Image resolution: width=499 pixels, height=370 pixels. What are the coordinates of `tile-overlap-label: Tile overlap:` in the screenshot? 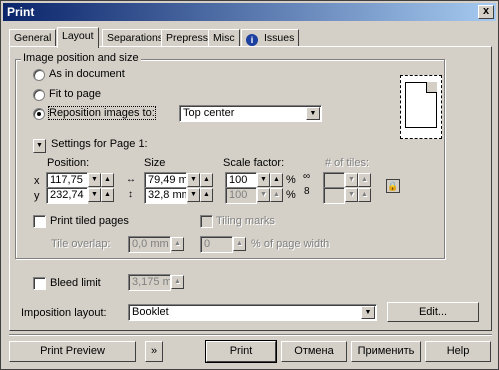 It's located at (81, 244).